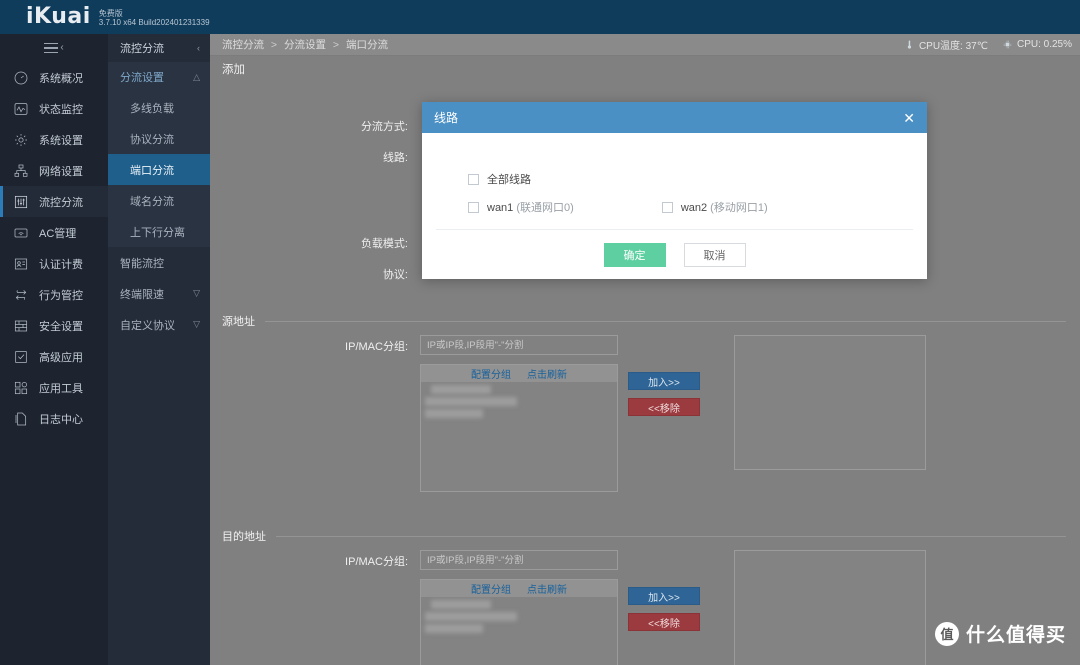  I want to click on document-icon, so click(21, 419).